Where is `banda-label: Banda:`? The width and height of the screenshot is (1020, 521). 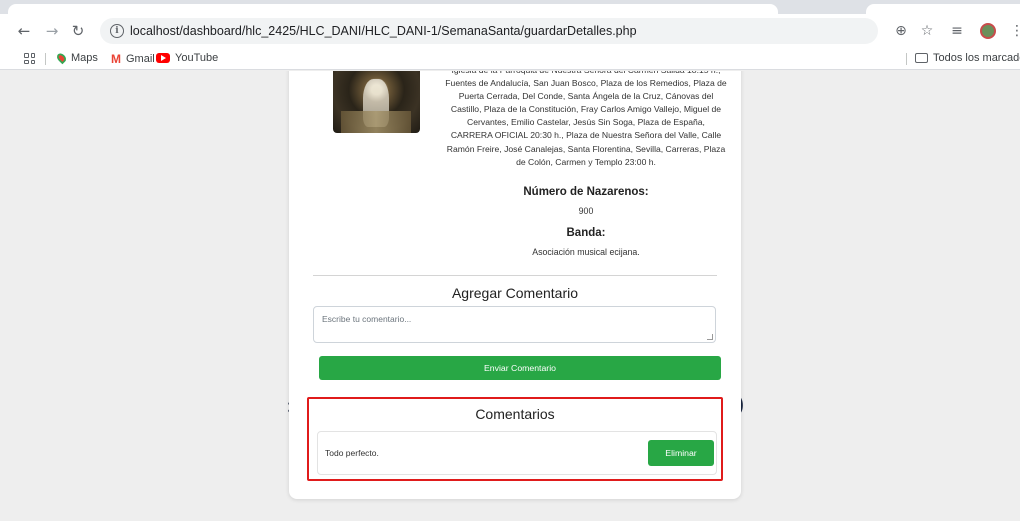
banda-label: Banda: is located at coordinates (586, 233).